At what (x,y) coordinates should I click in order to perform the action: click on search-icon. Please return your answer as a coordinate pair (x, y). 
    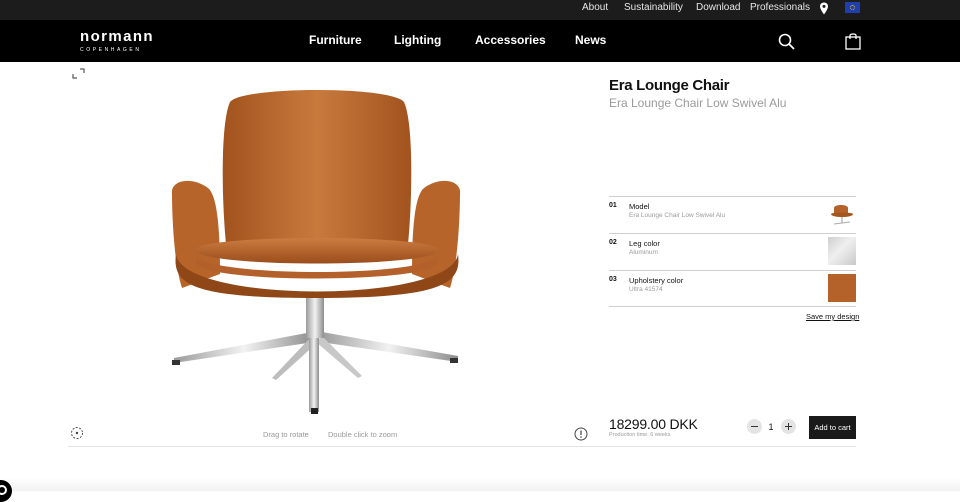
    Looking at the image, I should click on (786, 41).